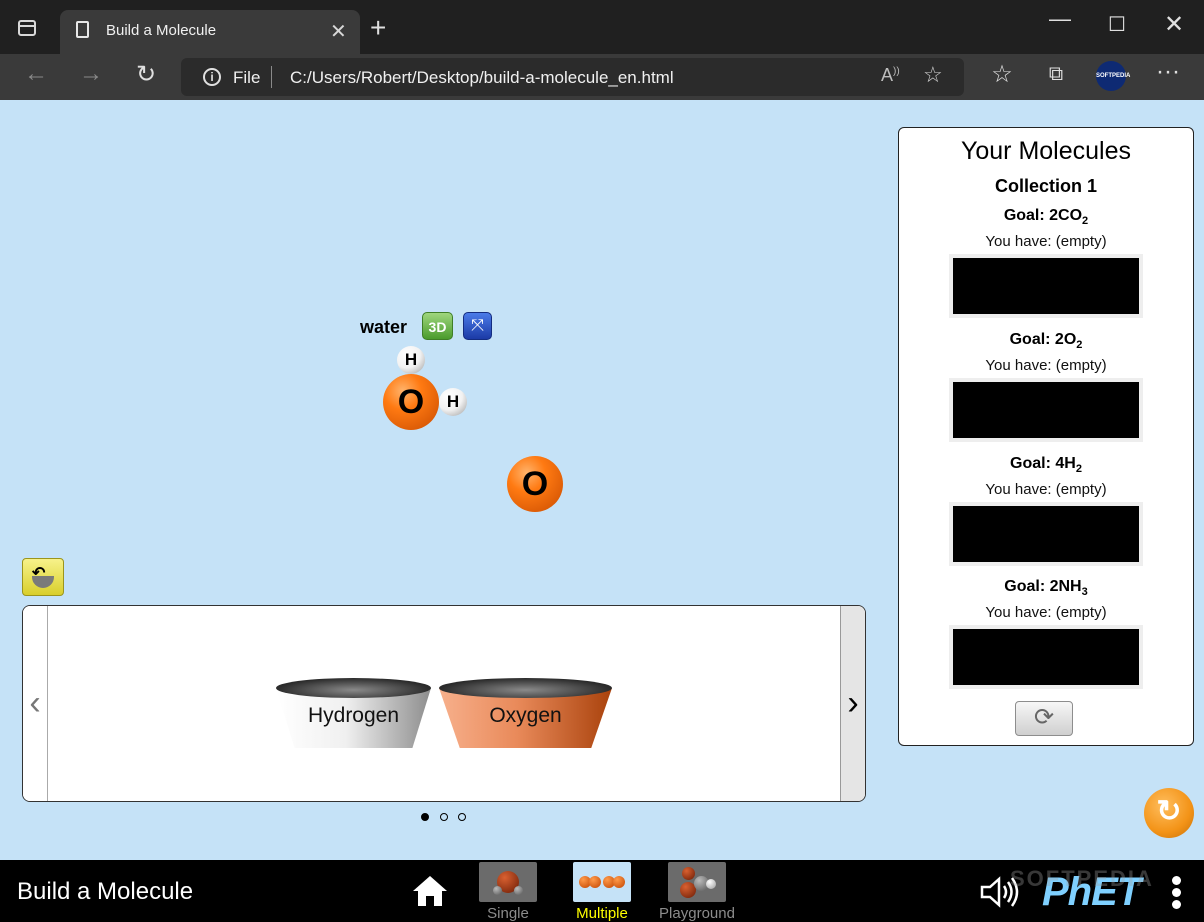  I want to click on screen-multiple-button: Multiple, so click(602, 892).